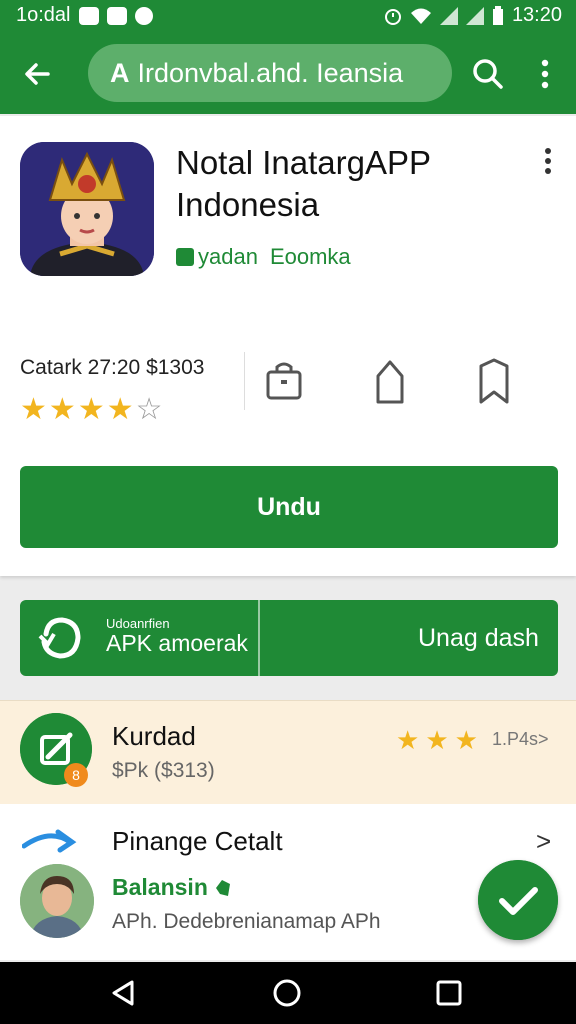 The height and width of the screenshot is (1024, 576). I want to click on banner-button: Unag dash, so click(478, 638).